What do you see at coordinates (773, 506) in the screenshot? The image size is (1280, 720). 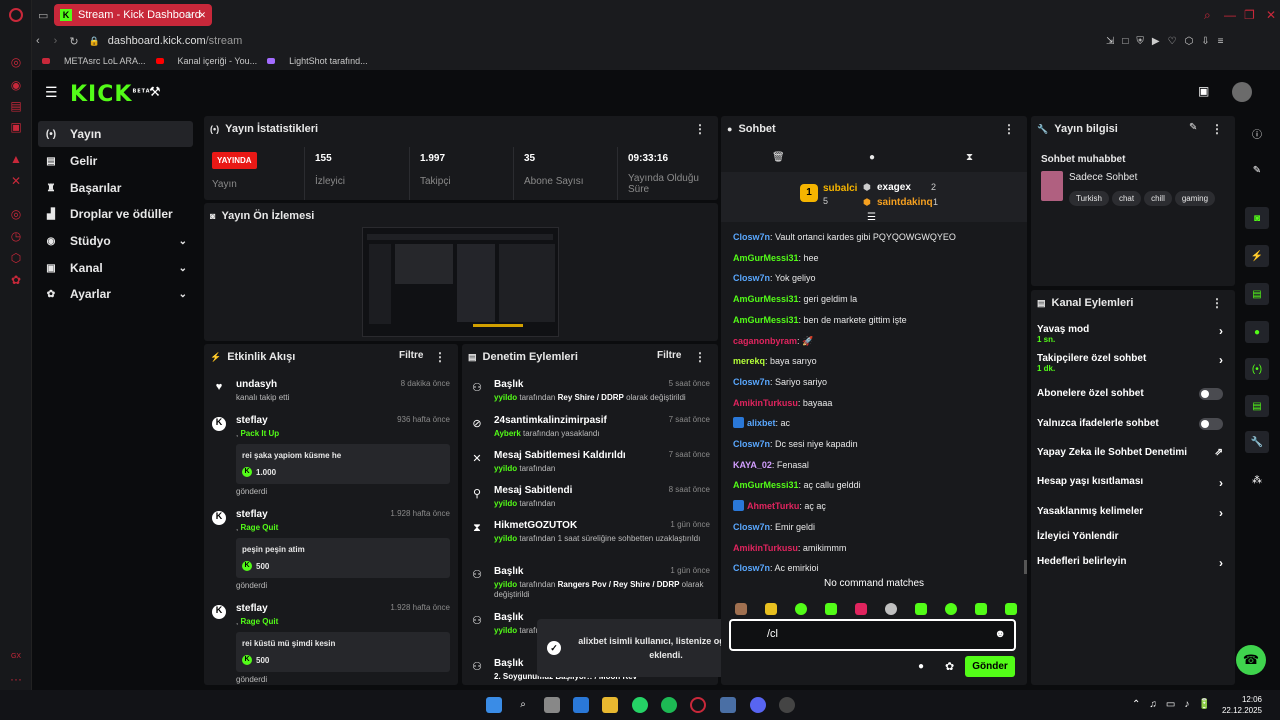 I see `chat-username: AhmetTurku` at bounding box center [773, 506].